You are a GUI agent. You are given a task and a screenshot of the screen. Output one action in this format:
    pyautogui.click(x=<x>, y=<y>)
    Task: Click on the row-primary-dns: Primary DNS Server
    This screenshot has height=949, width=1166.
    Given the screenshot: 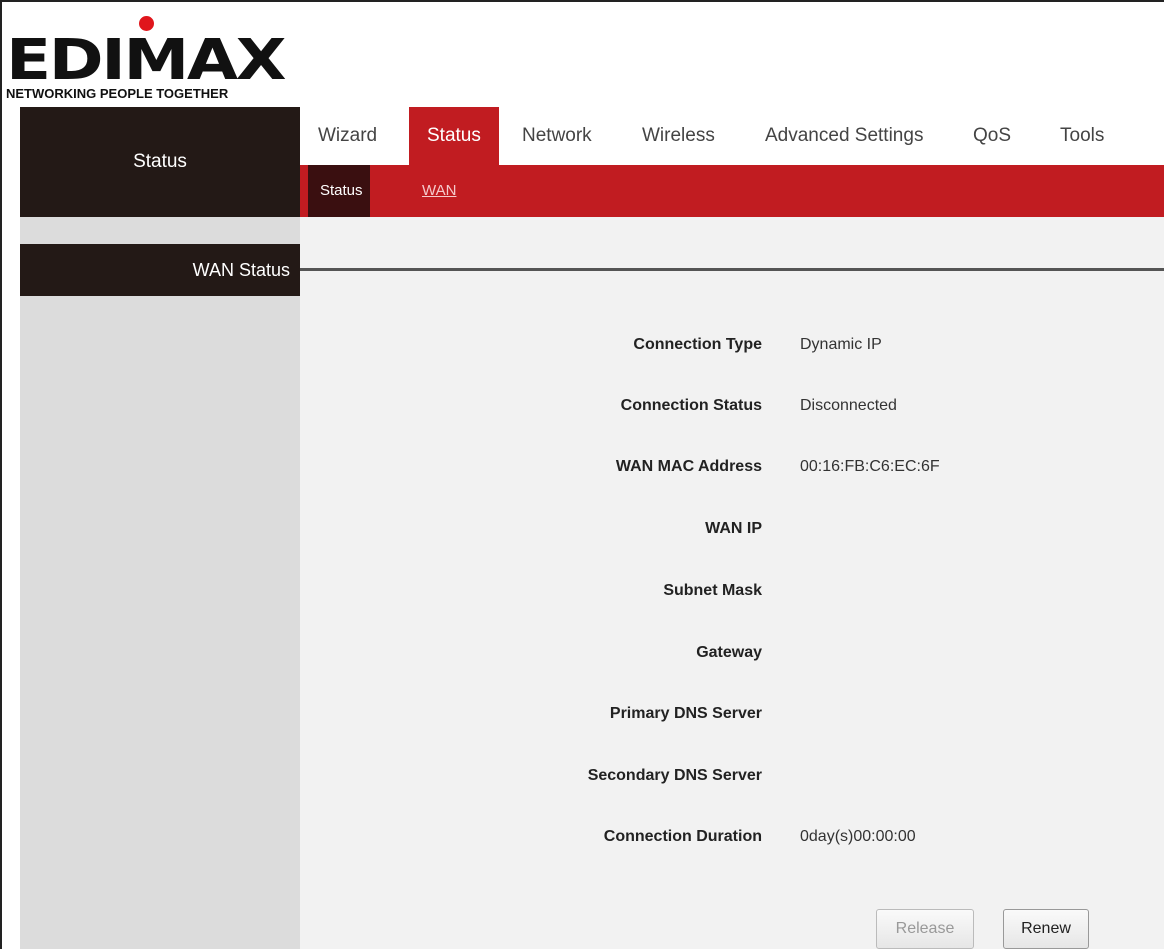 What is the action you would take?
    pyautogui.click(x=732, y=714)
    